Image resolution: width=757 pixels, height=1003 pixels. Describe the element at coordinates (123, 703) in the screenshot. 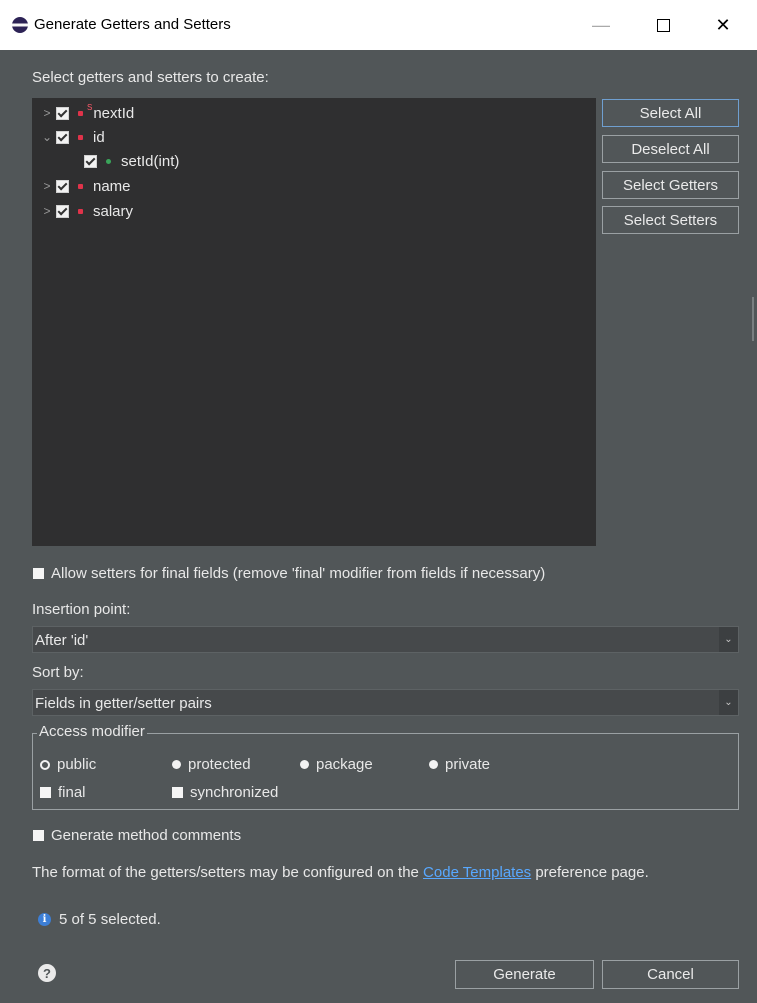

I see `sort-by-value: Fields in getter/setter pairs` at that location.